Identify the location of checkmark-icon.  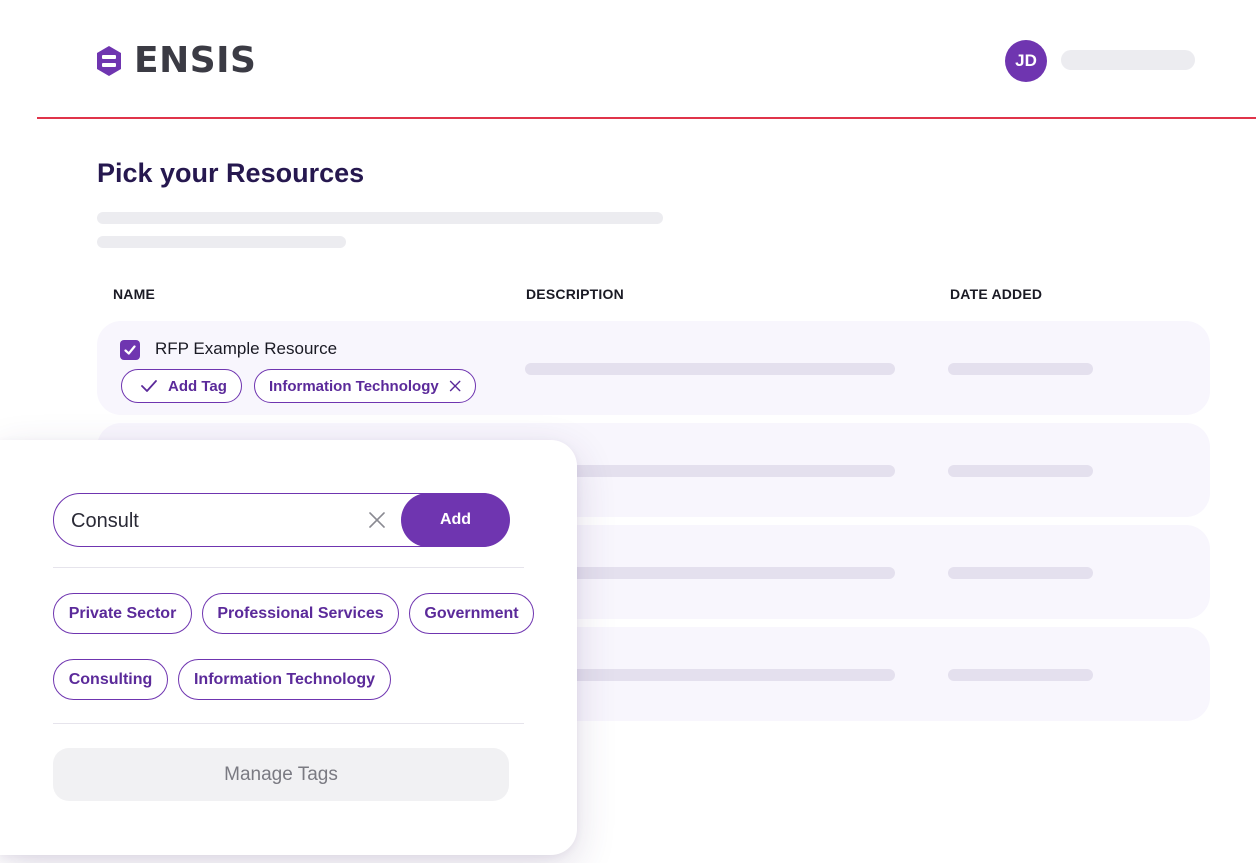
(130, 350).